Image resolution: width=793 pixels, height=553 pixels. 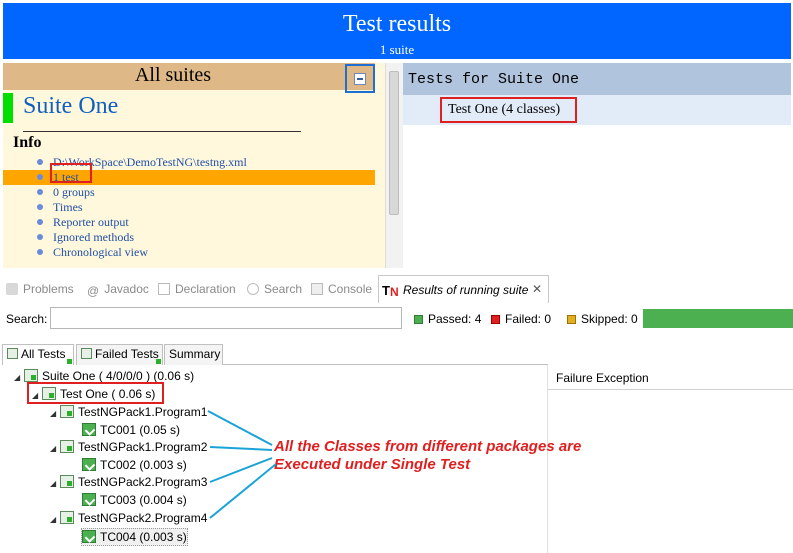 What do you see at coordinates (27, 319) in the screenshot?
I see `search-label: Search:` at bounding box center [27, 319].